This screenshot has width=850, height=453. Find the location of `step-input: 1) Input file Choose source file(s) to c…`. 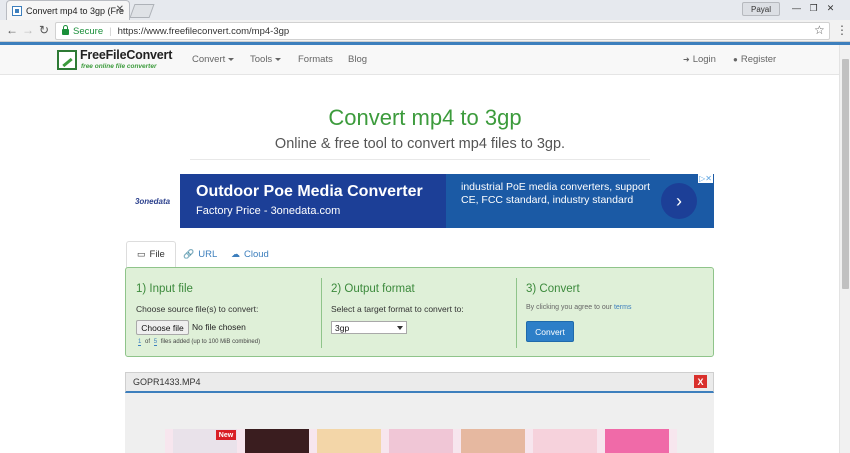

step-input: 1) Input file Choose source file(s) to c… is located at coordinates (223, 312).